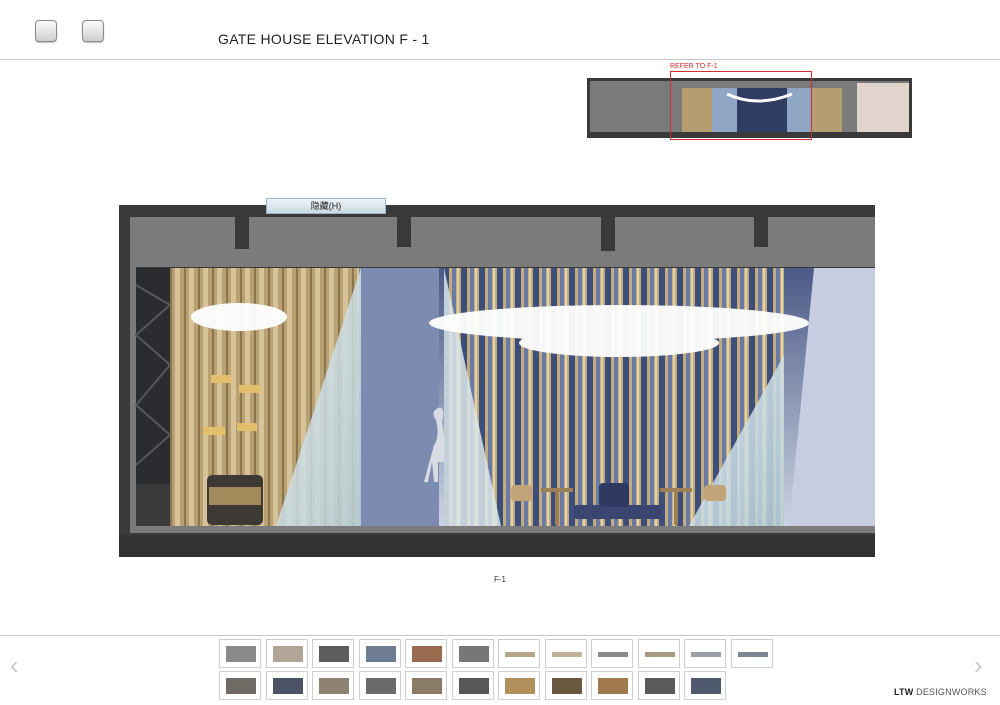 The image size is (1000, 705). Describe the element at coordinates (741, 105) in the screenshot. I see `refer-highlight-box` at that location.